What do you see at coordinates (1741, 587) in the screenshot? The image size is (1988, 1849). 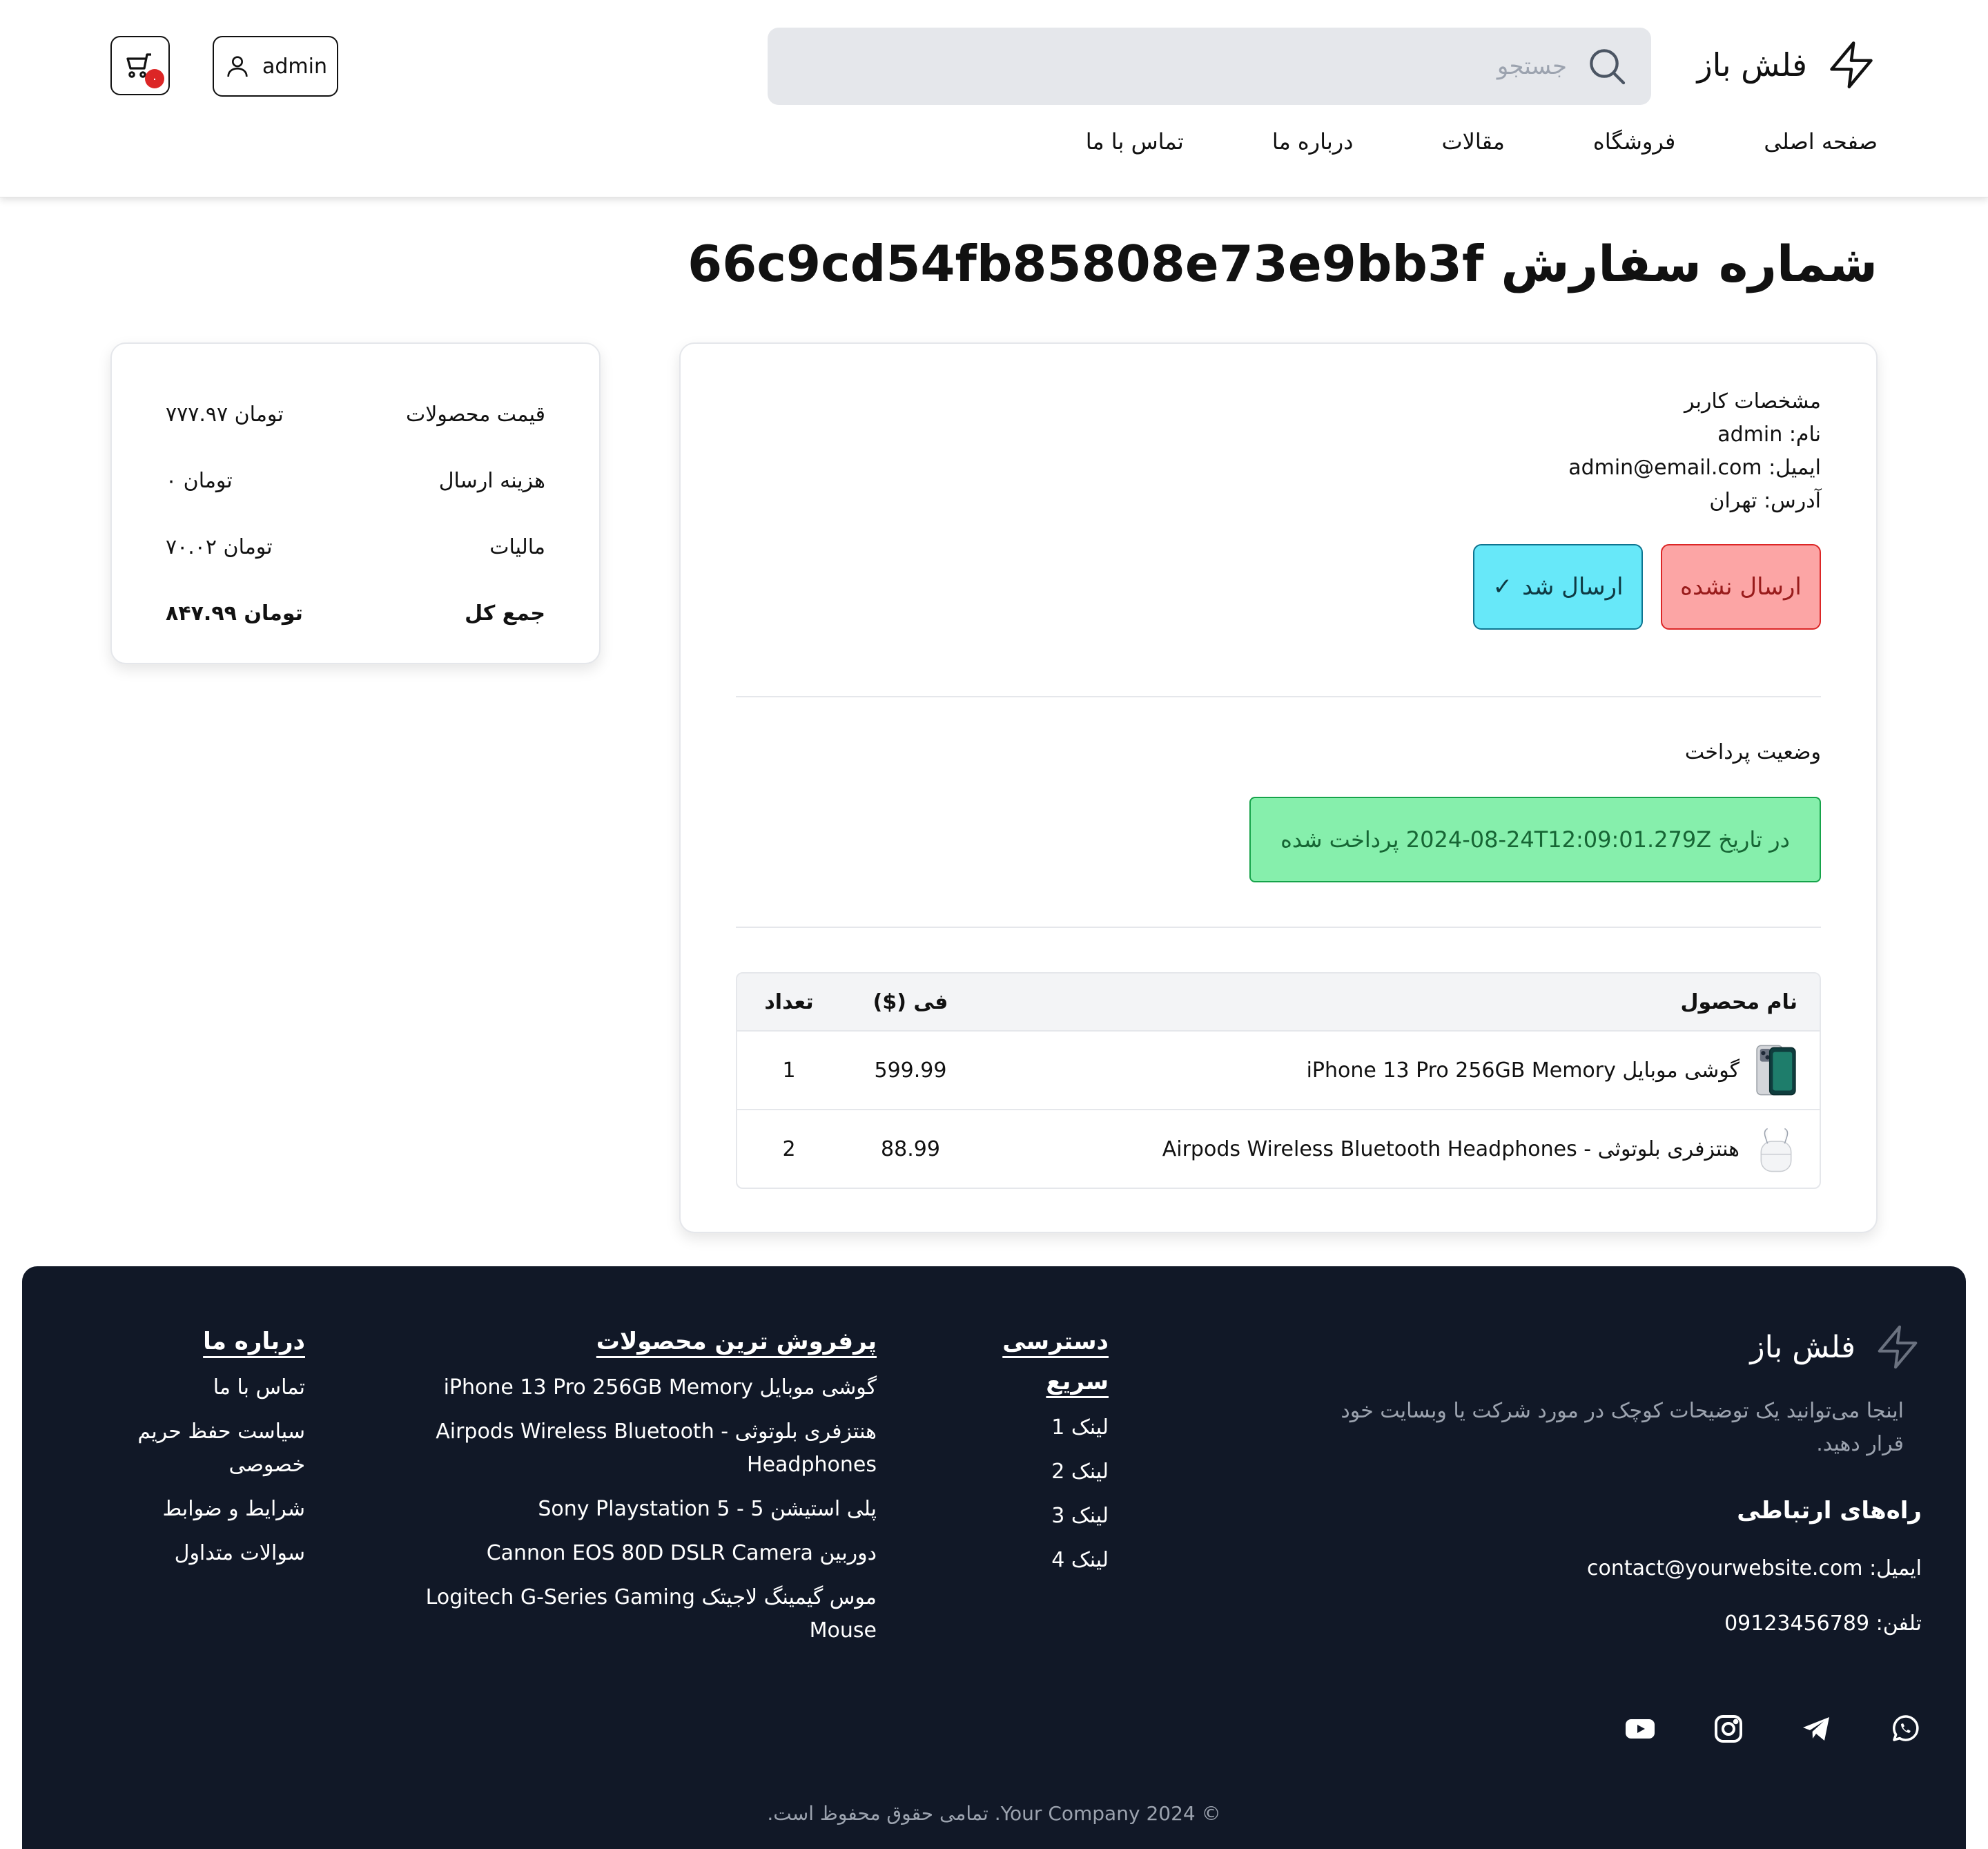 I see `mark-not-shipped-button: ارسال نشده` at bounding box center [1741, 587].